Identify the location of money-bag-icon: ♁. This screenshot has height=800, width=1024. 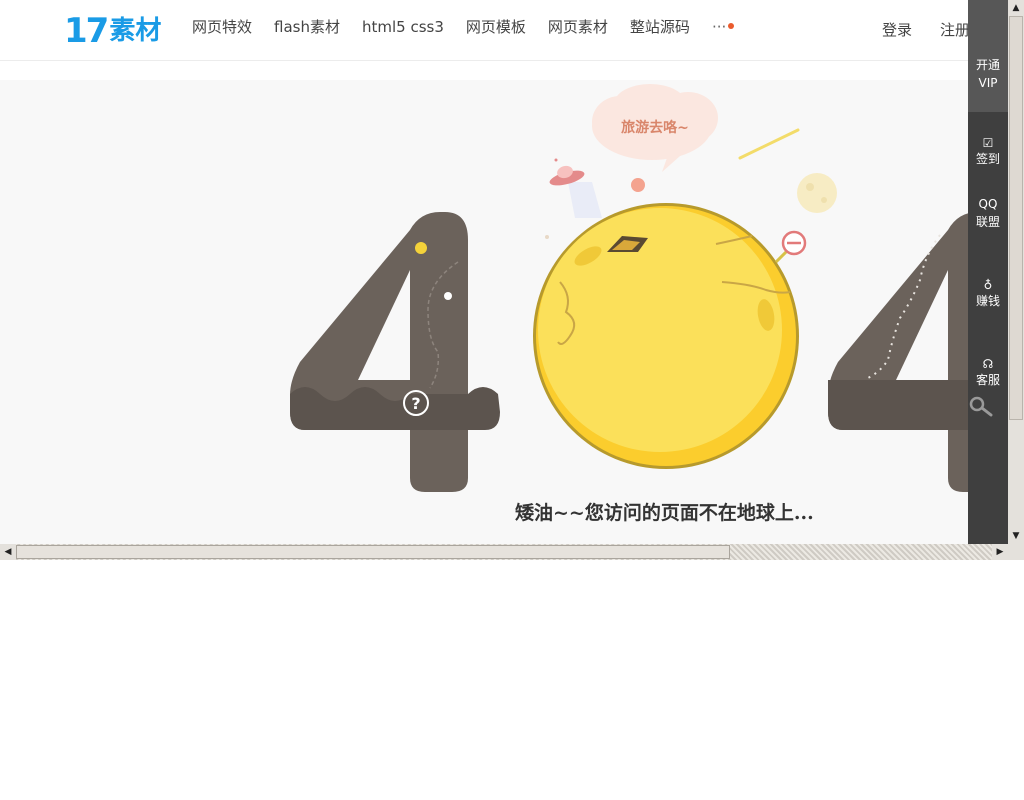
(988, 285).